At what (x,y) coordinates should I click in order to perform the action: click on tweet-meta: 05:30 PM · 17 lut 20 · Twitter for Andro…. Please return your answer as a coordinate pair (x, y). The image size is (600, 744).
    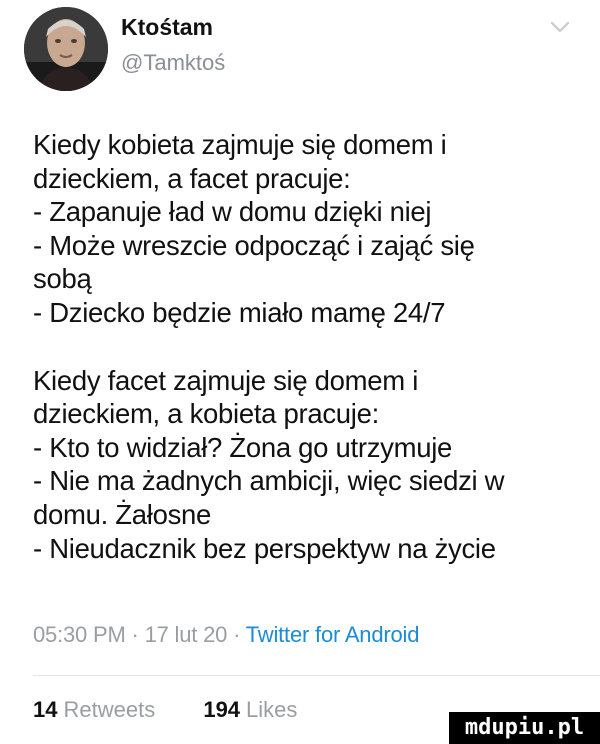
    Looking at the image, I should click on (226, 635).